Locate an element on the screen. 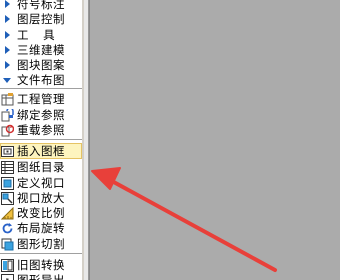 Image resolution: width=340 pixels, height=280 pixels. menu-item-reload-reference: 重载参照 is located at coordinates (41, 130).